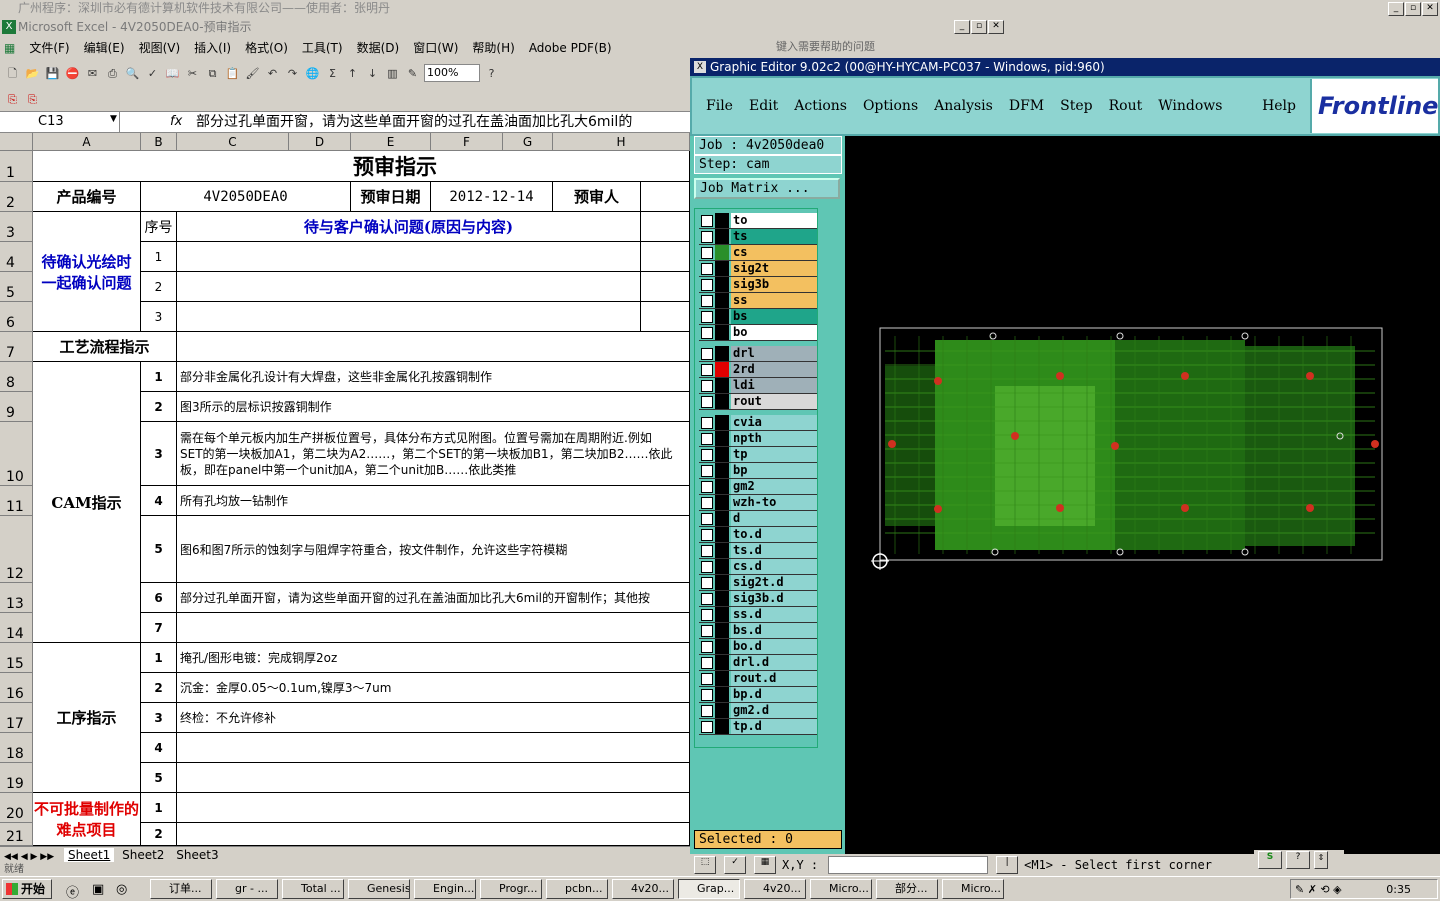 The width and height of the screenshot is (1440, 901). I want to click on quicklaunch-desktop-icon: ▣, so click(98, 889).